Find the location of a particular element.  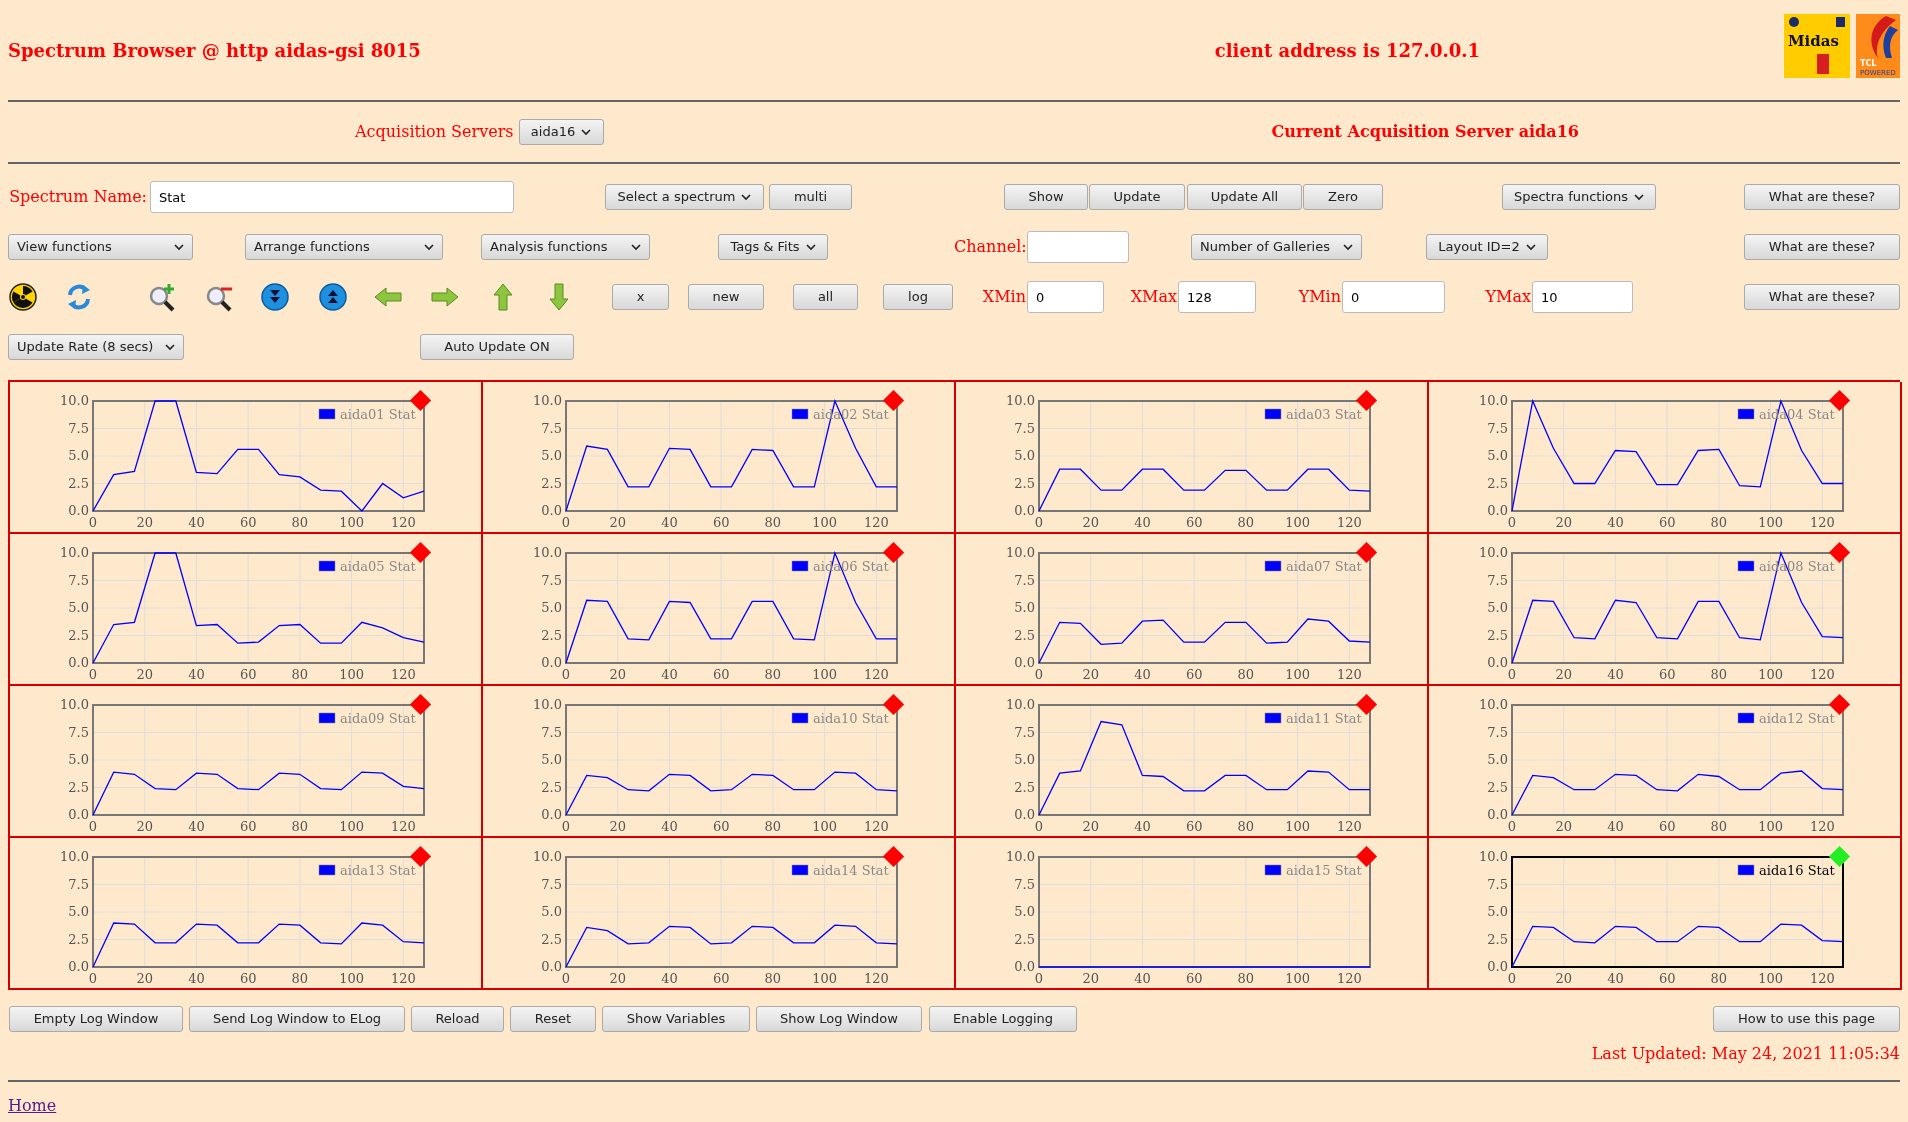

dropdown: Select a spectrum is located at coordinates (684, 197).